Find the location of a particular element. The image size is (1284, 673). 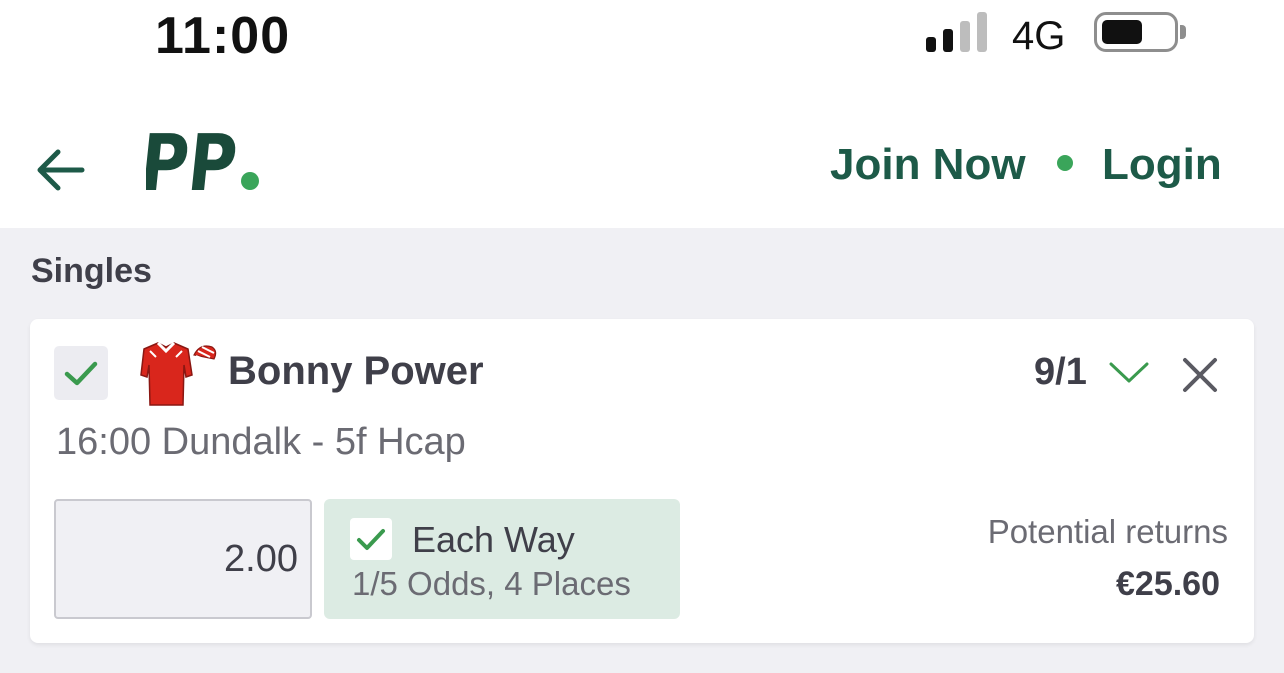

stake-input: 2.00 is located at coordinates (183, 559).